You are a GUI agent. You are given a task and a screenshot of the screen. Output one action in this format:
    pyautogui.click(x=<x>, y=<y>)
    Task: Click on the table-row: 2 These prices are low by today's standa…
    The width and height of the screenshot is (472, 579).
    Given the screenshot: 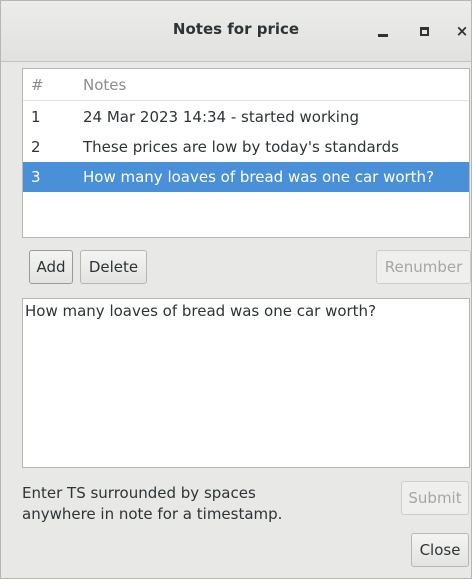 What is the action you would take?
    pyautogui.click(x=246, y=147)
    